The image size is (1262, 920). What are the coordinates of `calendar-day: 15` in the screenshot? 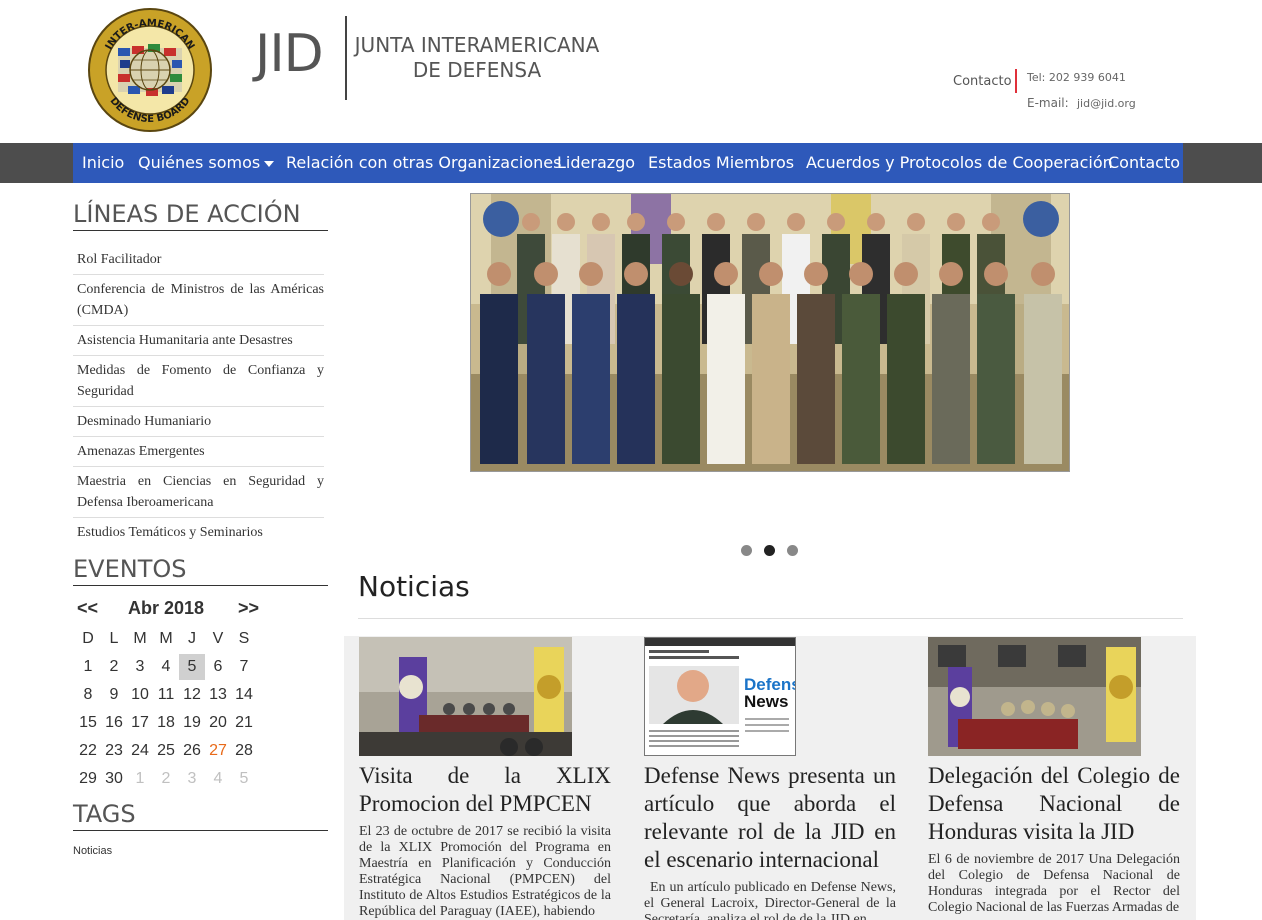 It's located at (88, 723).